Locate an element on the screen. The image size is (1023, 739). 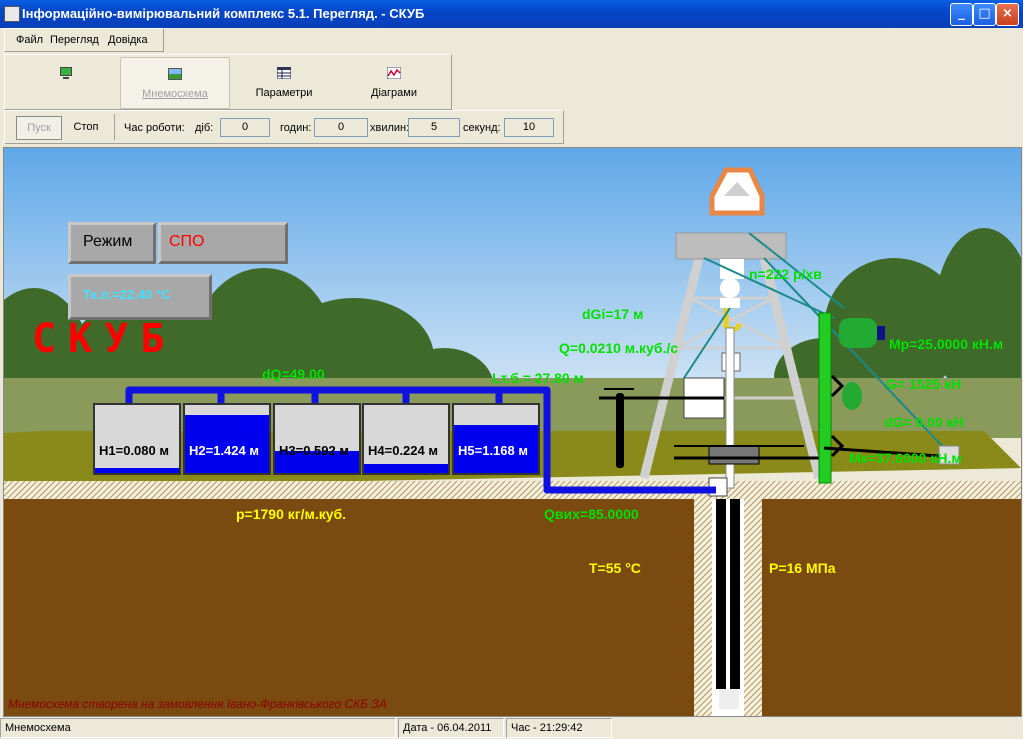
density-reading: р=1790 кг/м.куб. is located at coordinates (291, 514).